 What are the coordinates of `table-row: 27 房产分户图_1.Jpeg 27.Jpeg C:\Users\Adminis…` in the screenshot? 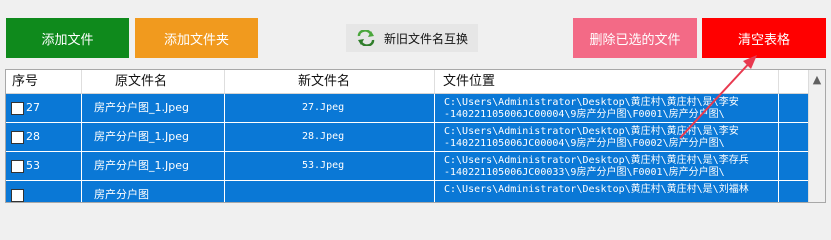 It's located at (408, 108).